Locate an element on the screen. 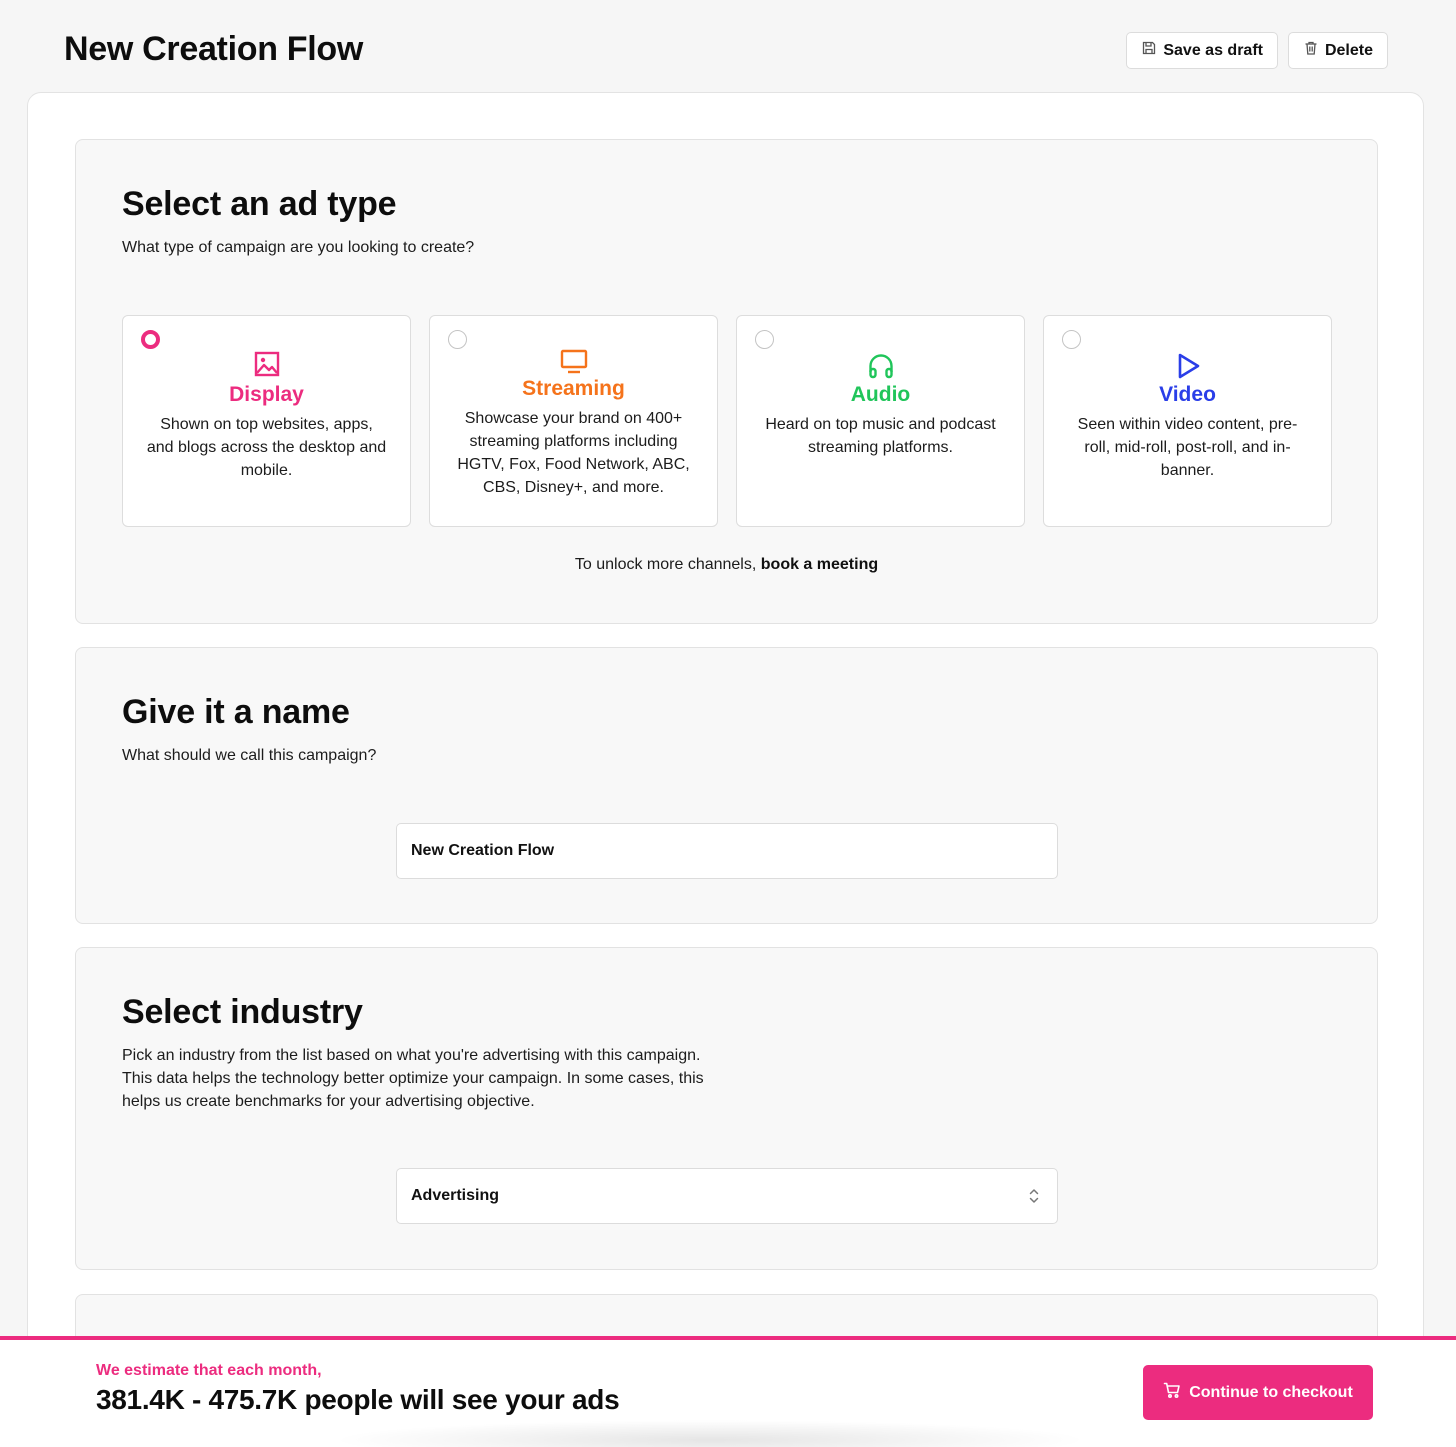 This screenshot has height=1447, width=1456. industry-selected-value: Advertising is located at coordinates (455, 1195).